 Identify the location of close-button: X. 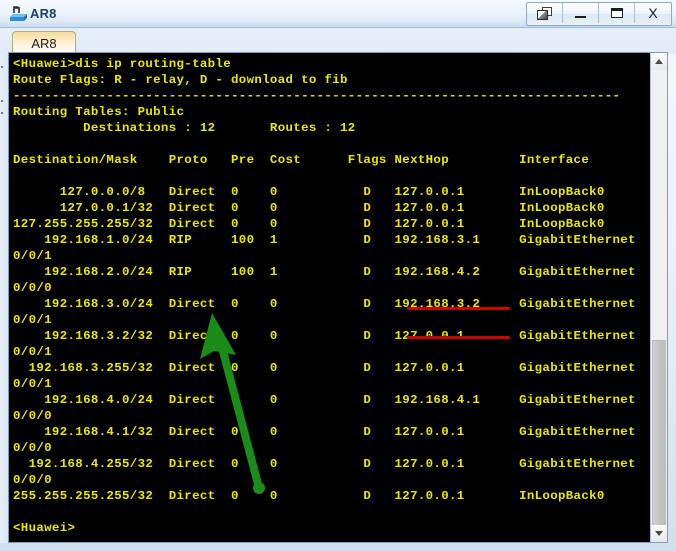
(653, 13).